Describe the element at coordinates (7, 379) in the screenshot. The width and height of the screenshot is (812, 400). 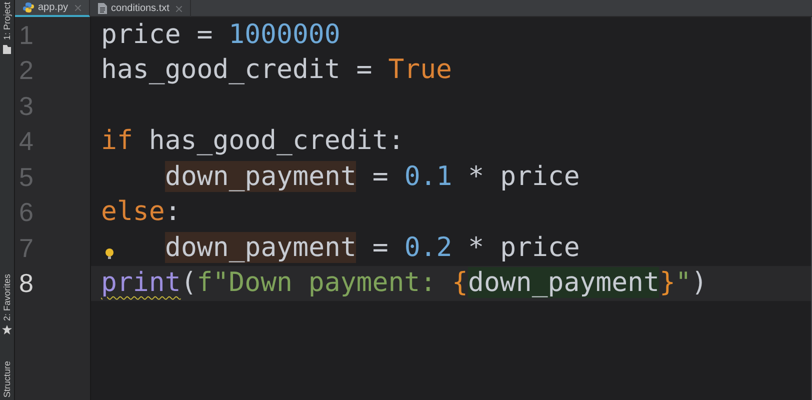
I see `tool-window-button: Structure` at that location.